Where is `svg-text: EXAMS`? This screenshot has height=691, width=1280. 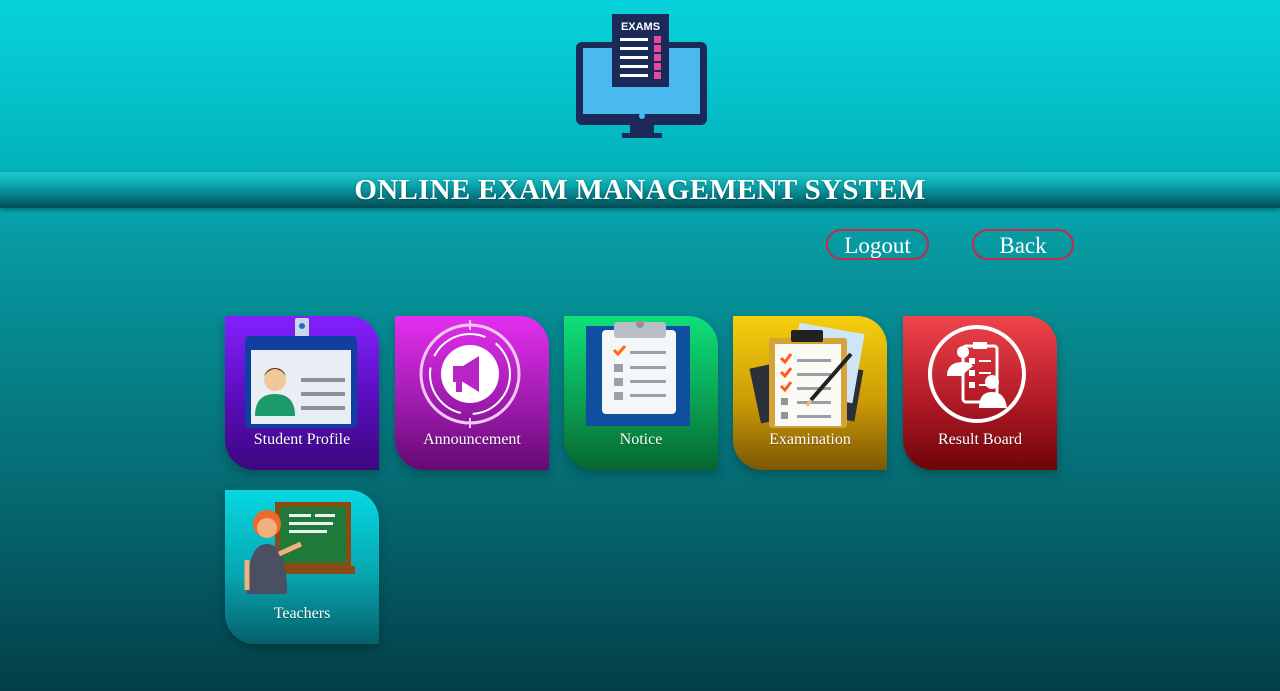 svg-text: EXAMS is located at coordinates (640, 27).